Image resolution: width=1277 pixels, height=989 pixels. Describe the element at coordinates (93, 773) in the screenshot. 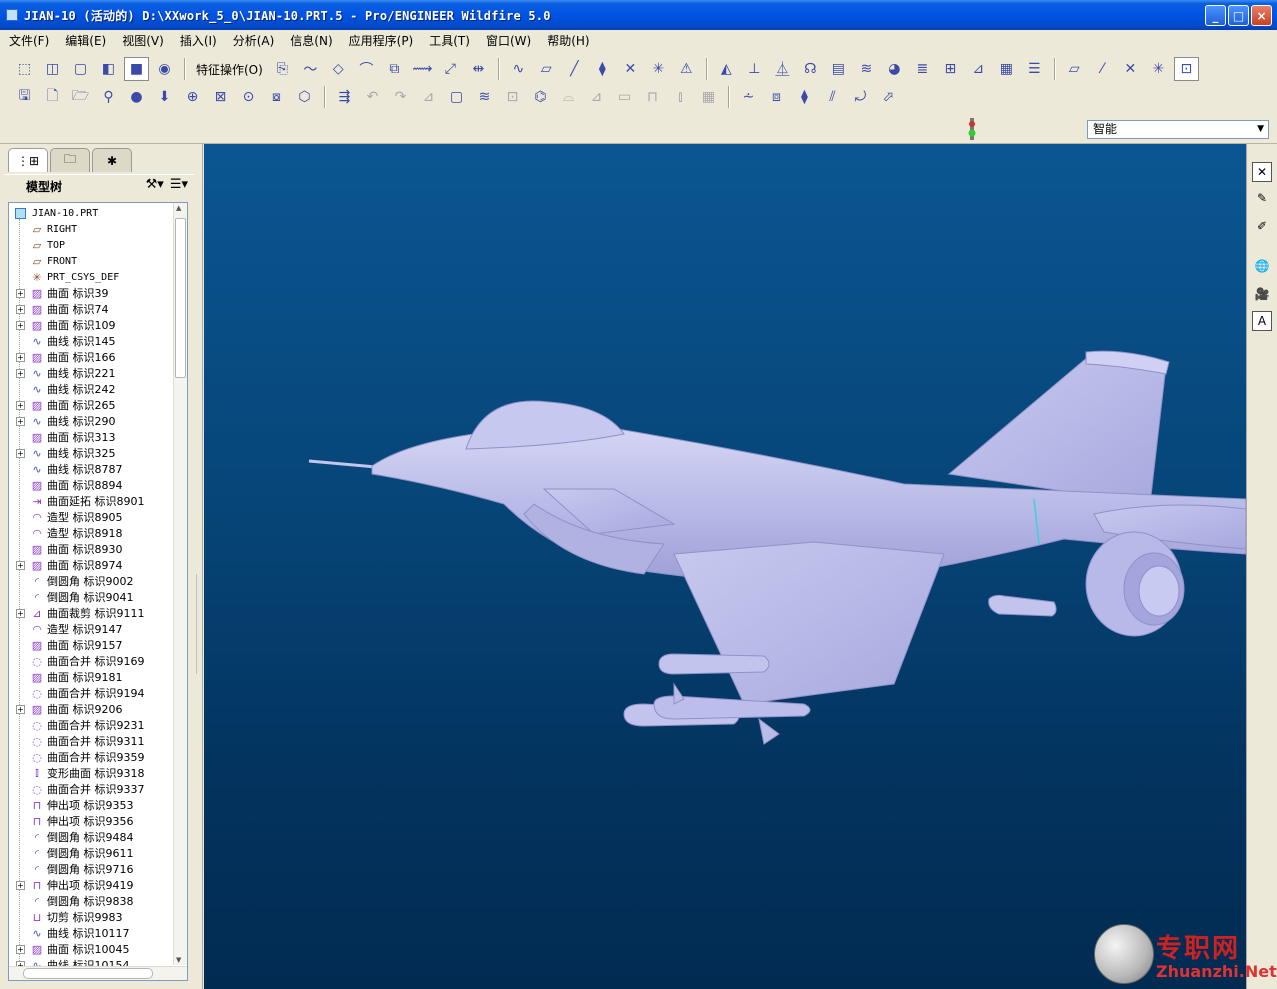

I see `tree-item: ⫾ 变形曲面 标识9318` at that location.